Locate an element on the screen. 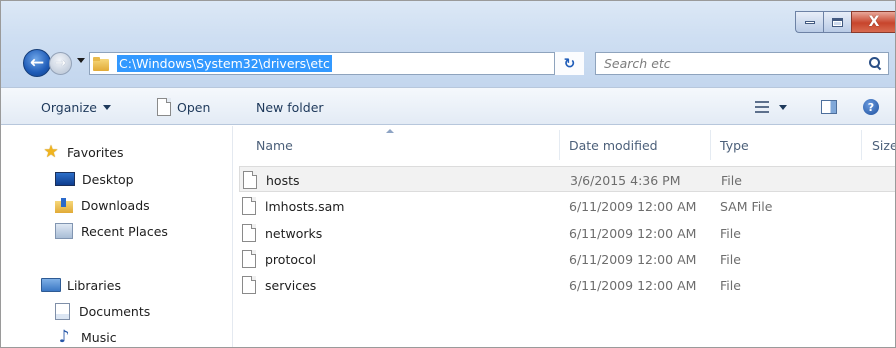 The width and height of the screenshot is (896, 348). sidebar-item-label: Desktop is located at coordinates (108, 179).